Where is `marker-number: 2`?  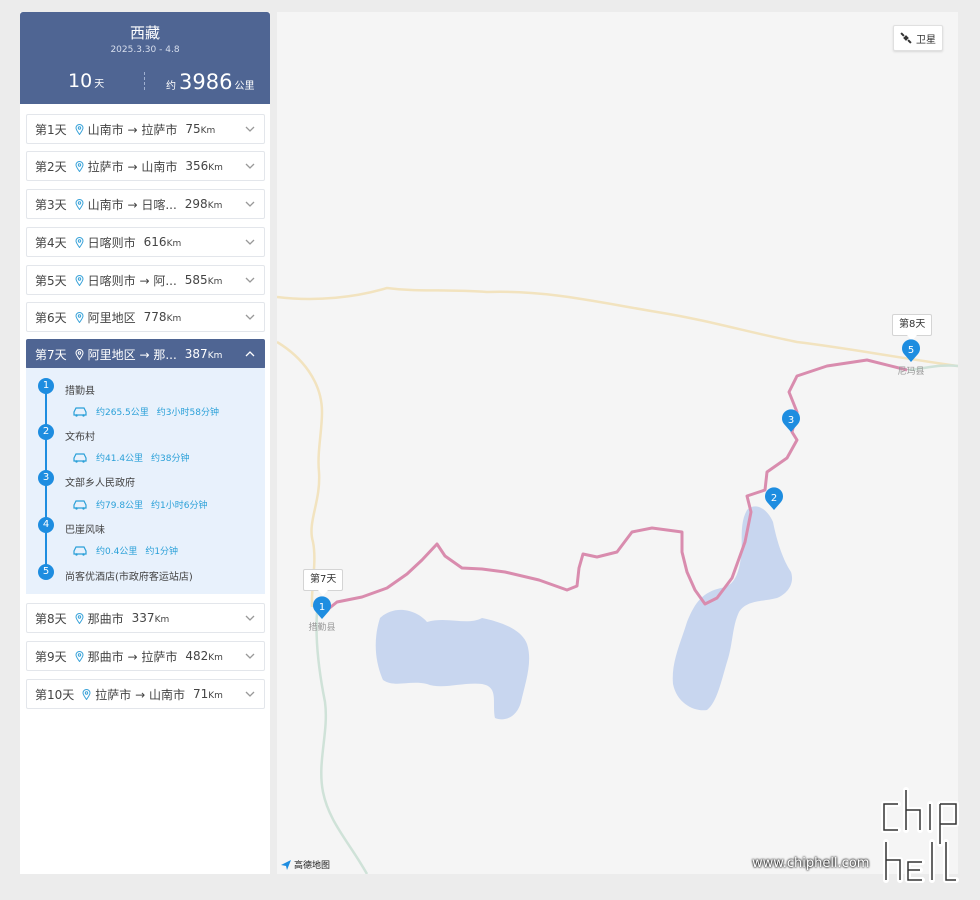
marker-number: 2 is located at coordinates (774, 498).